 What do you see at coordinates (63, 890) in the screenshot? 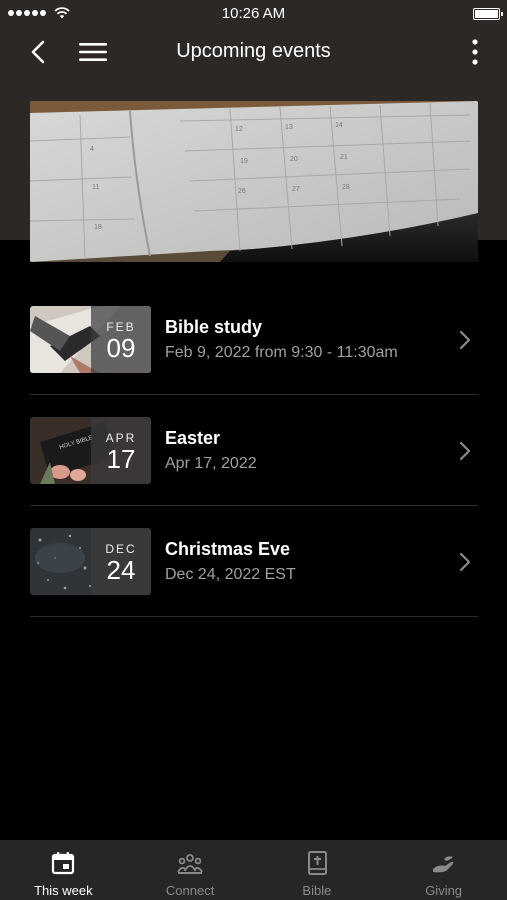
I see `tab-label: This week` at bounding box center [63, 890].